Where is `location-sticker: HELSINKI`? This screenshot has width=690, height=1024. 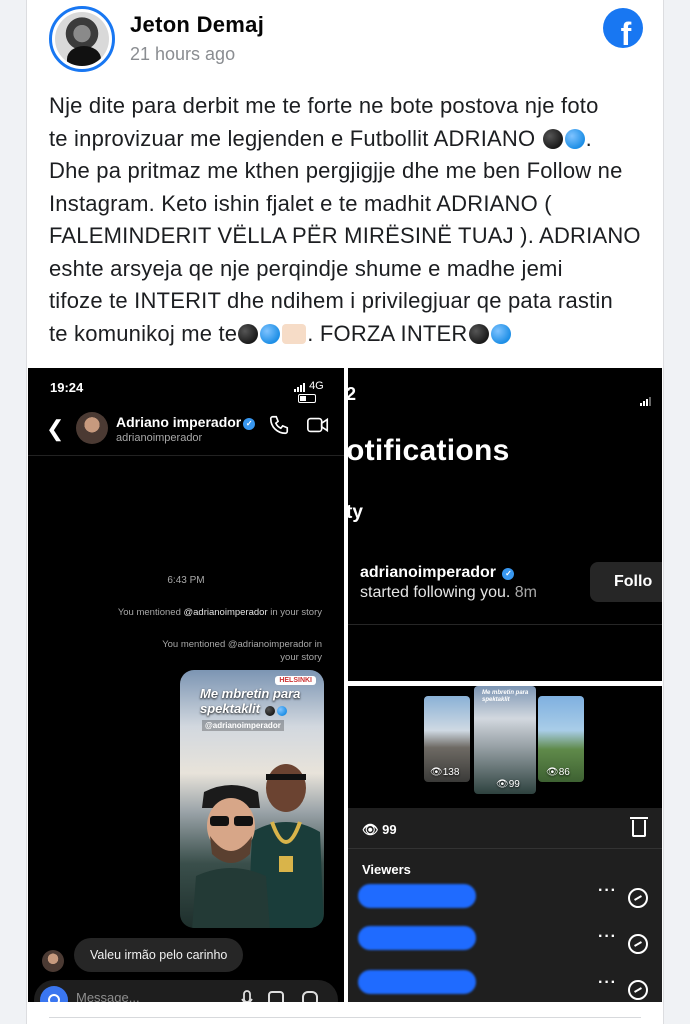 location-sticker: HELSINKI is located at coordinates (295, 680).